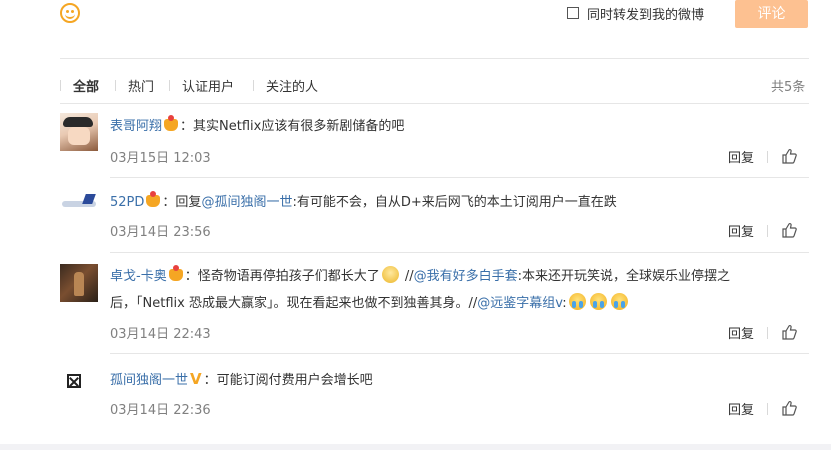 The width and height of the screenshot is (831, 450). Describe the element at coordinates (136, 126) in the screenshot. I see `username-link: 表哥阿翔` at that location.